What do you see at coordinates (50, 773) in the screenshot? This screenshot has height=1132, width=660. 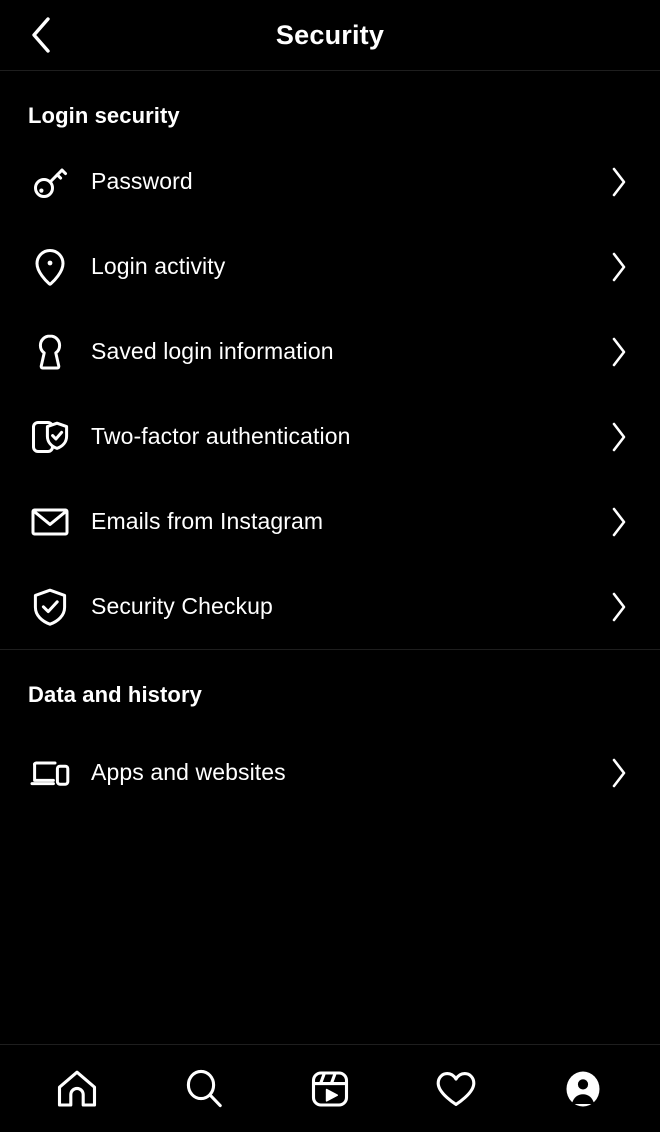 I see `devices-icon` at bounding box center [50, 773].